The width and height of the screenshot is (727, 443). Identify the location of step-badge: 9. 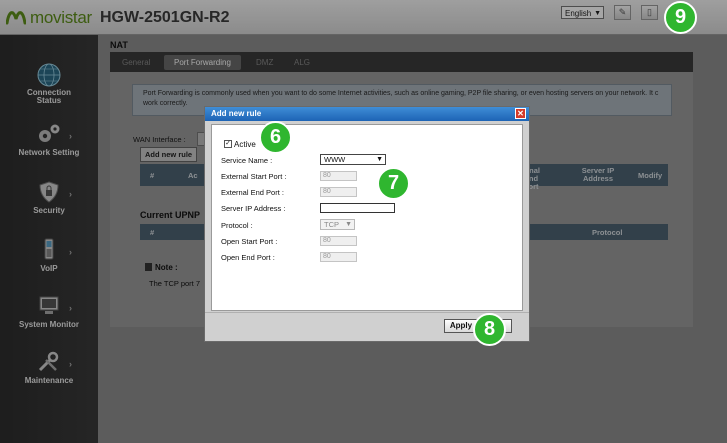
(680, 17).